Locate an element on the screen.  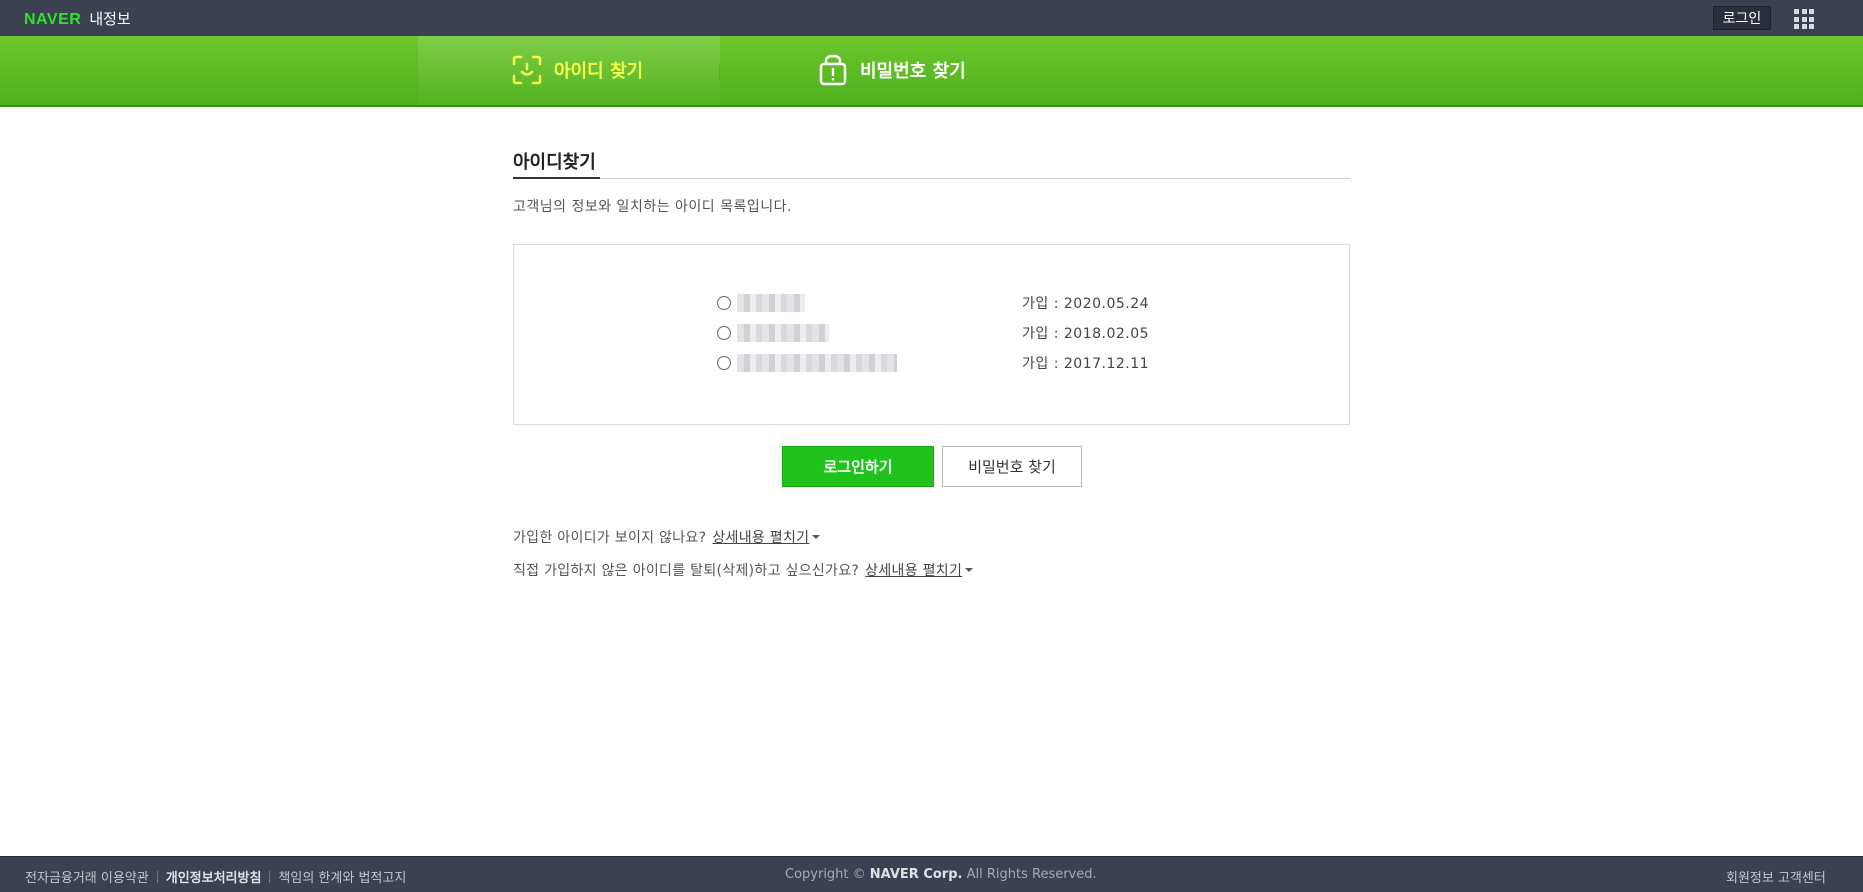
join-date: 가입 : 2017.12.11 is located at coordinates (1086, 364).